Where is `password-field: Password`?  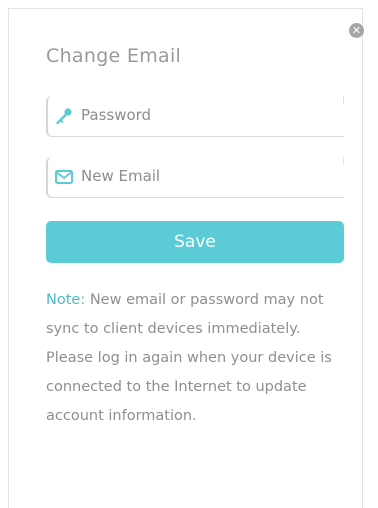 password-field: Password is located at coordinates (195, 116).